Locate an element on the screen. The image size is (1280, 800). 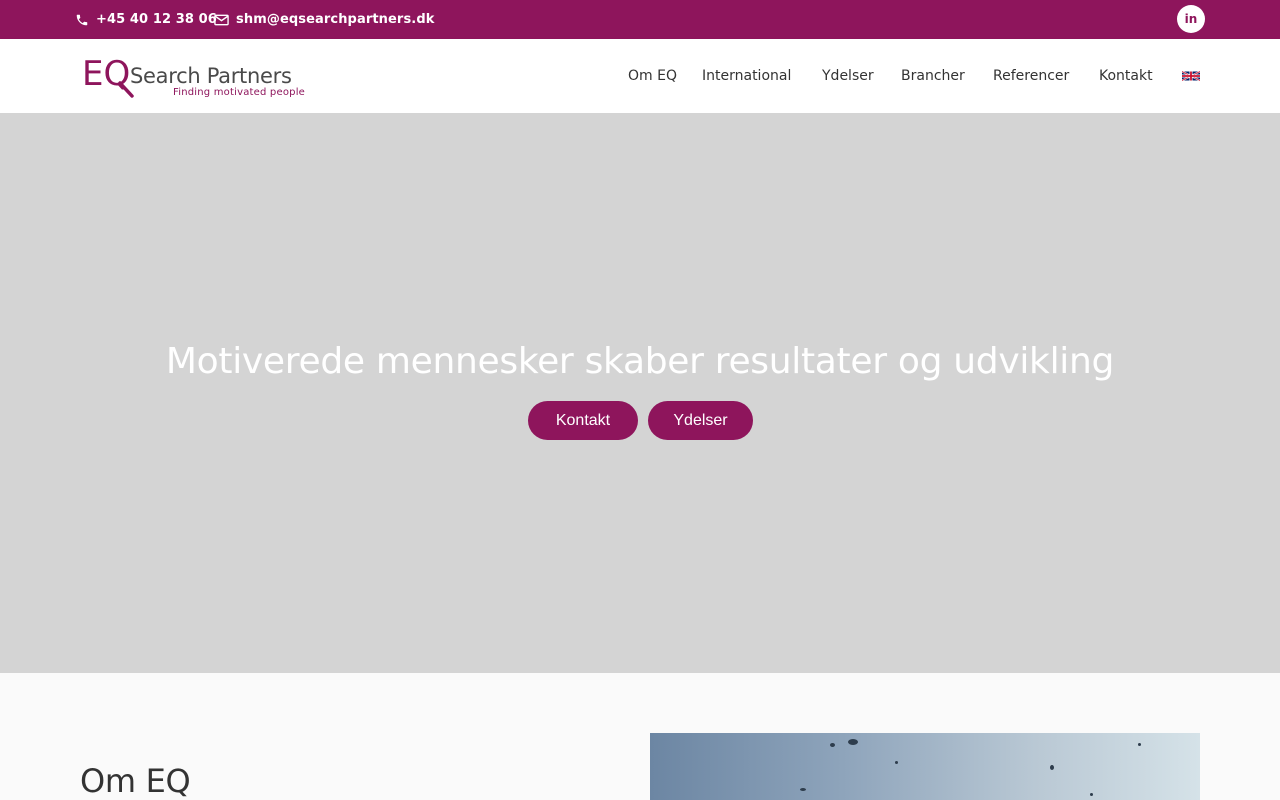
hero-kontakt-button: Kontakt is located at coordinates (583, 420).